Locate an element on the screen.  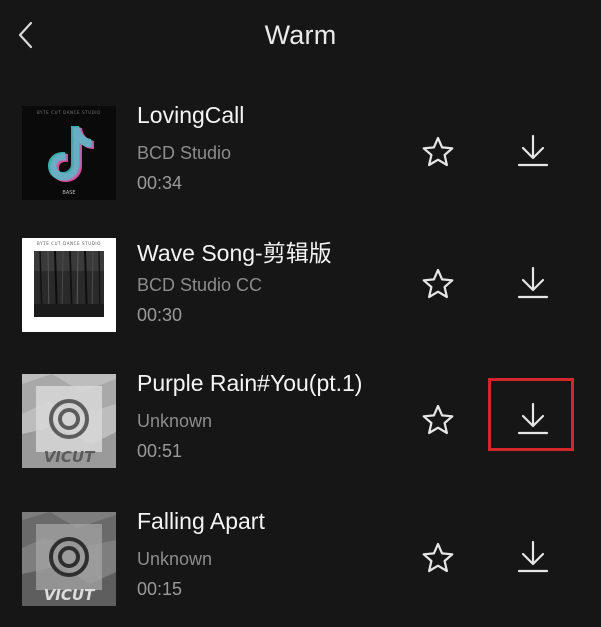
song-title: Purple Rain#You(pt.1) is located at coordinates (250, 383).